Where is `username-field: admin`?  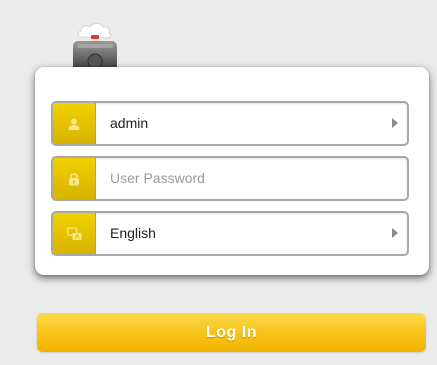
username-field: admin is located at coordinates (230, 123).